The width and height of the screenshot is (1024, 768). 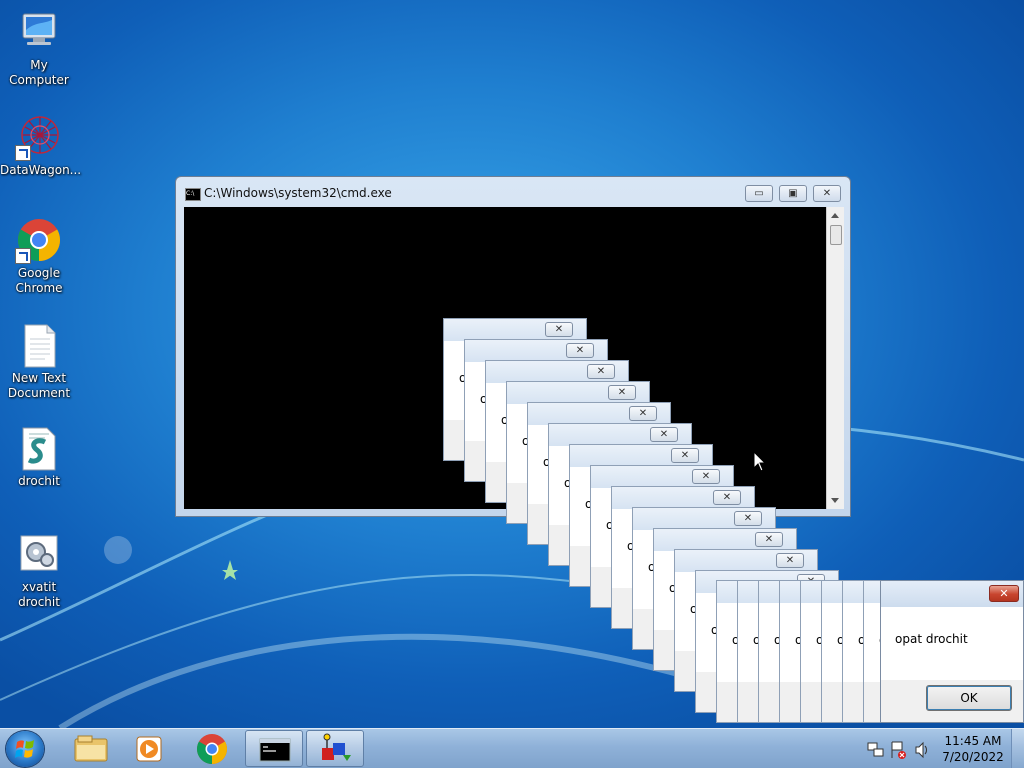 What do you see at coordinates (39, 137) in the screenshot?
I see `datawagon-icon` at bounding box center [39, 137].